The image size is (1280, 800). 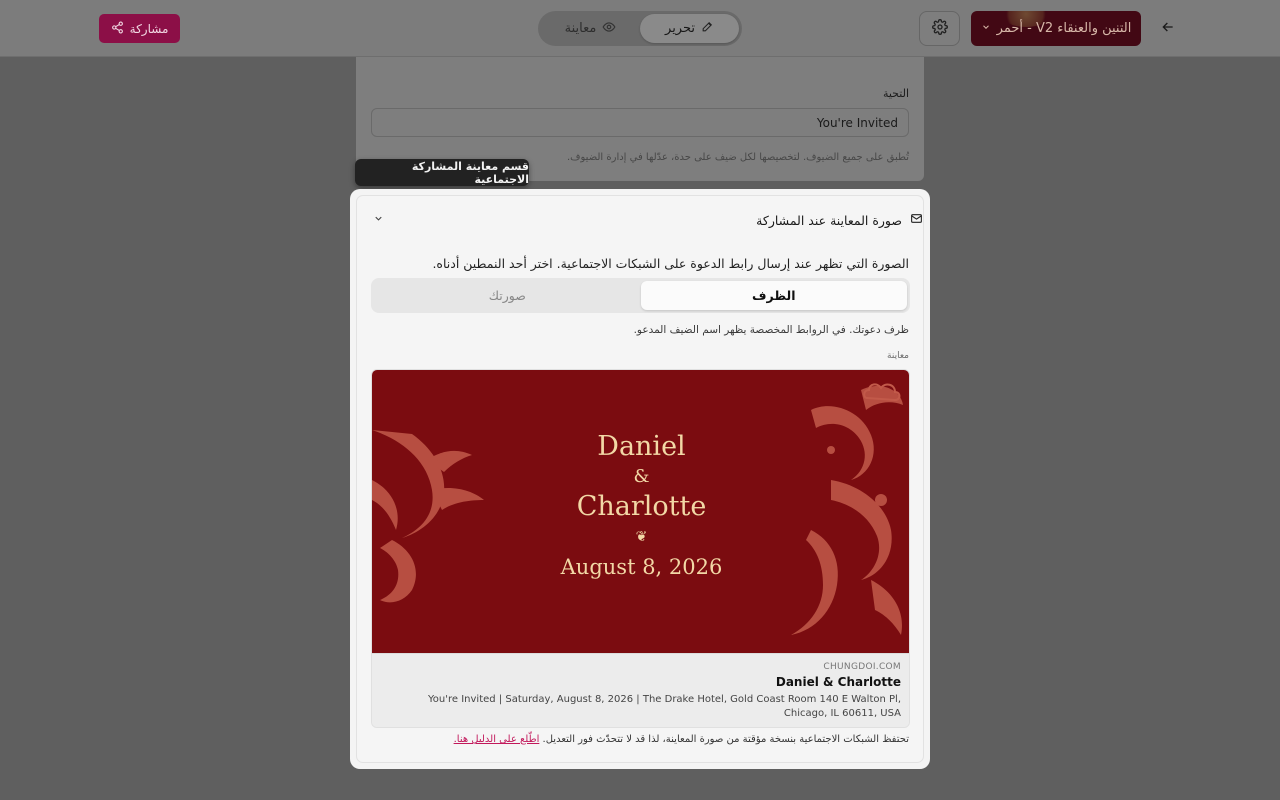 I want to click on share-icon, so click(x=117, y=29).